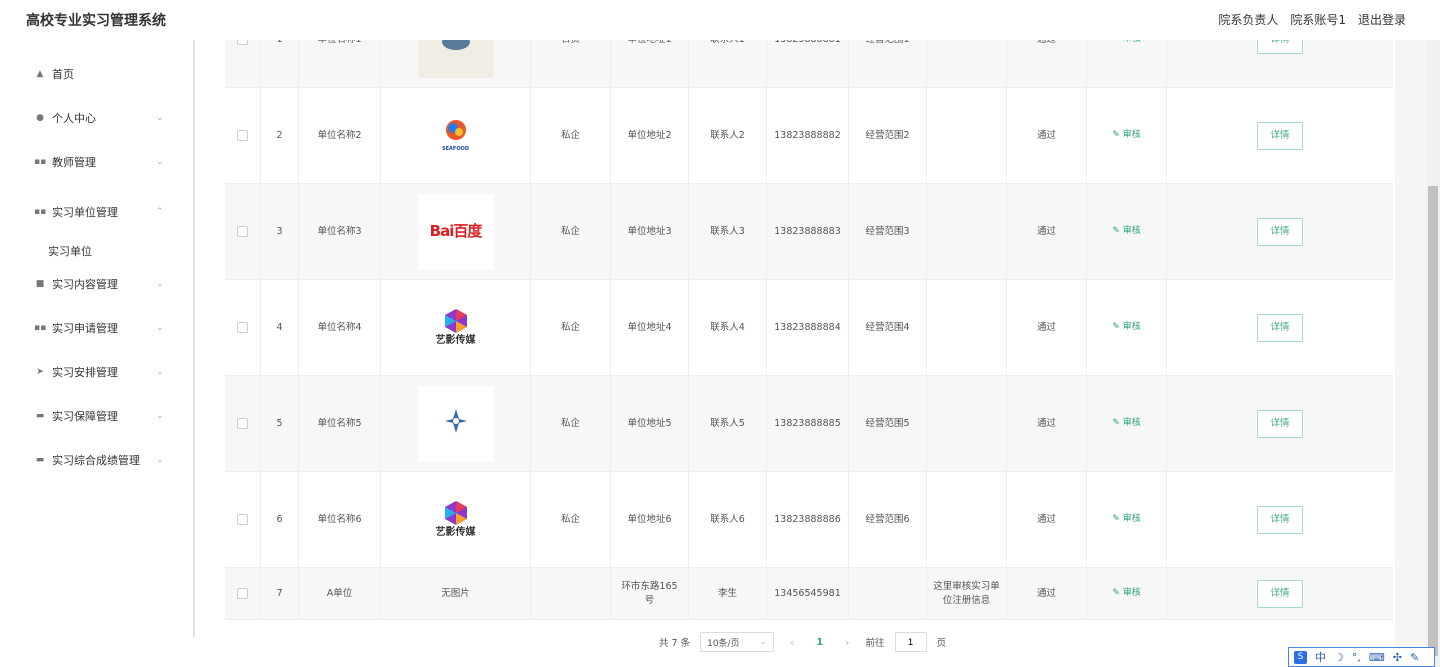 This screenshot has width=1440, height=667. Describe the element at coordinates (340, 135) in the screenshot. I see `company-name: 单位名称2` at that location.